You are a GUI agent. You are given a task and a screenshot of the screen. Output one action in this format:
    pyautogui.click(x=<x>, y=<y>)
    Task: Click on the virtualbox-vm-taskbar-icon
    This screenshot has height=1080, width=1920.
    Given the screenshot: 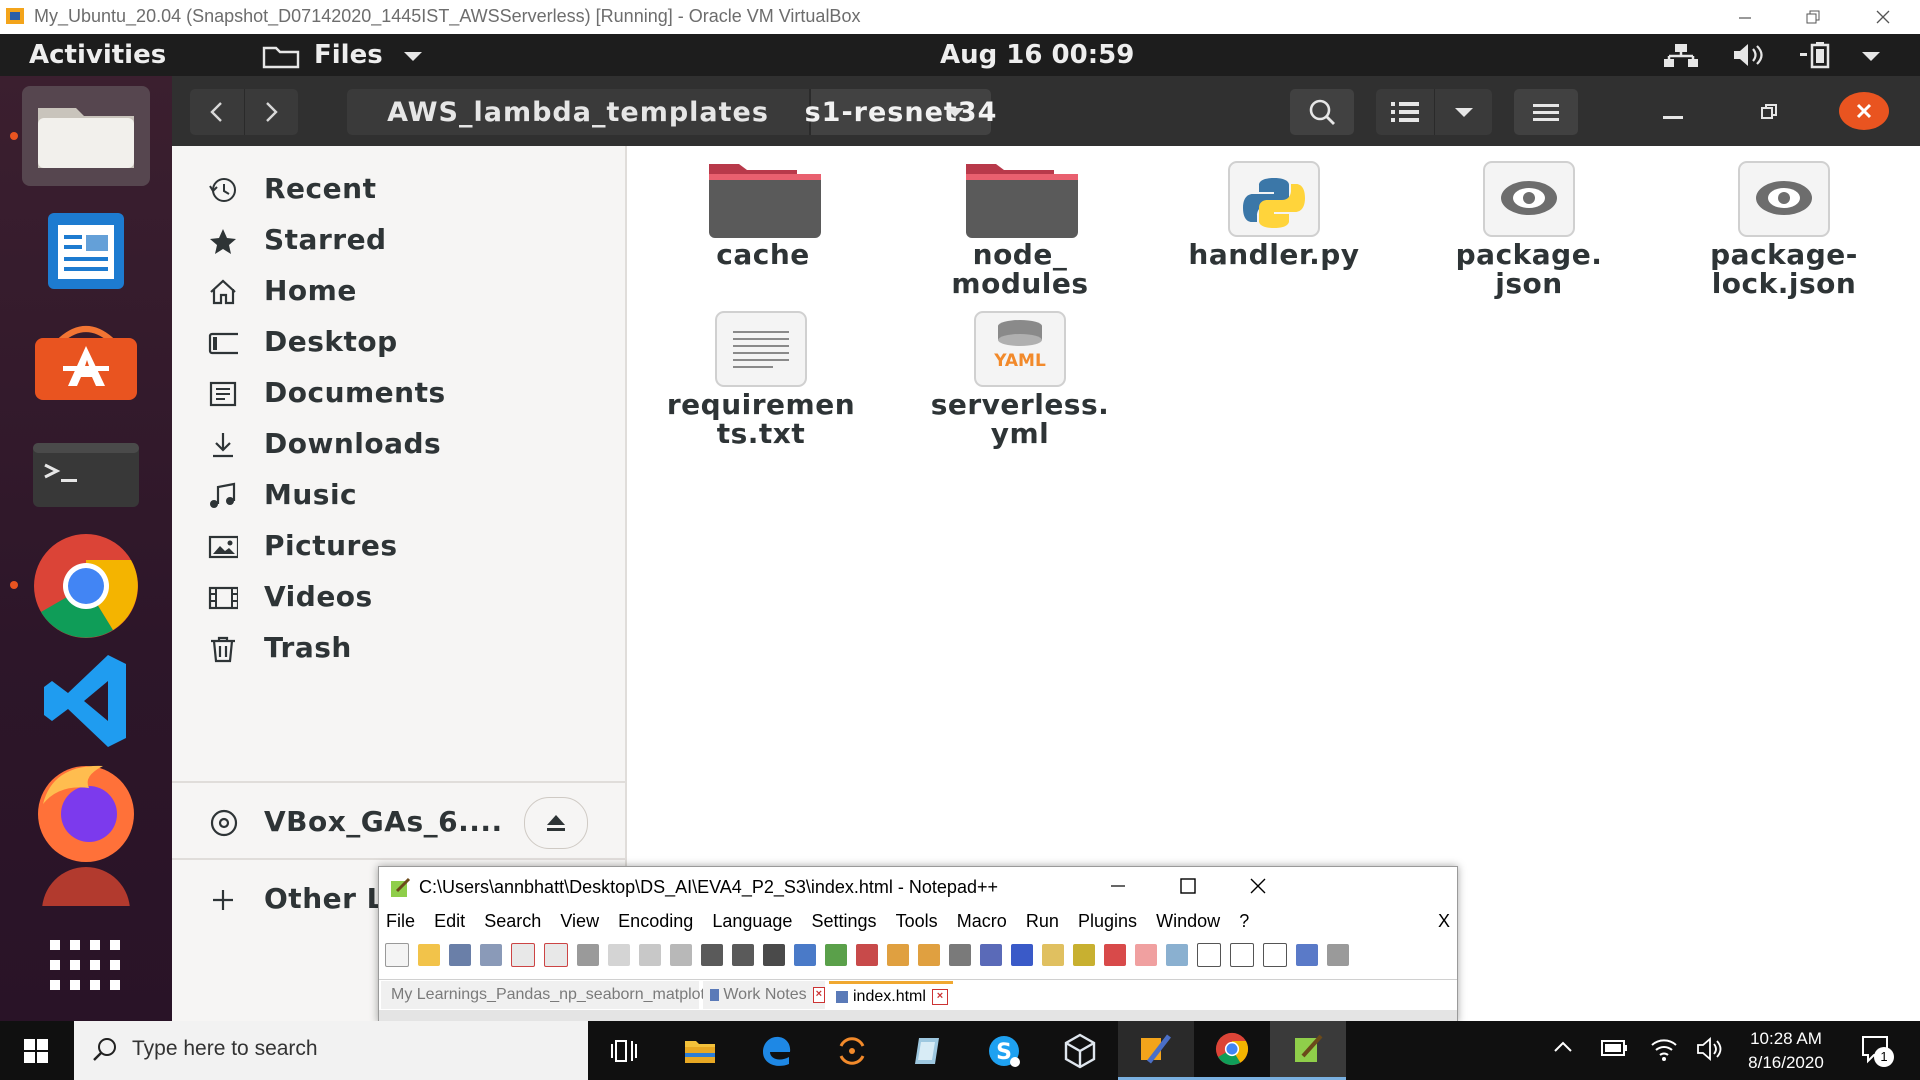 What is the action you would take?
    pyautogui.click(x=1156, y=1050)
    